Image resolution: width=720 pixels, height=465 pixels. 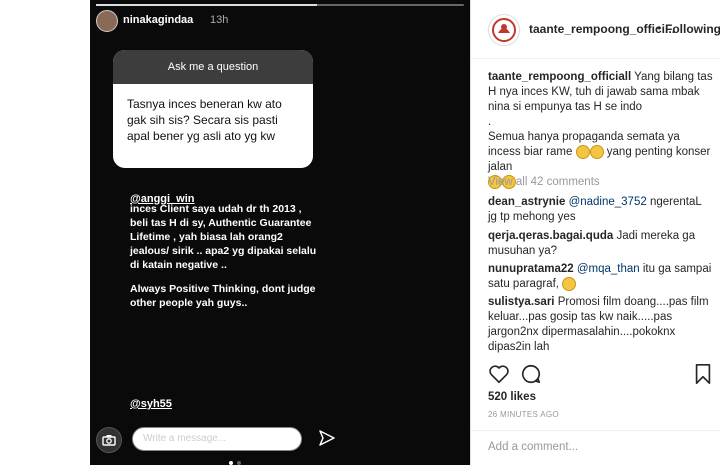 I want to click on comment-mention: @nadine_3752, so click(x=608, y=202).